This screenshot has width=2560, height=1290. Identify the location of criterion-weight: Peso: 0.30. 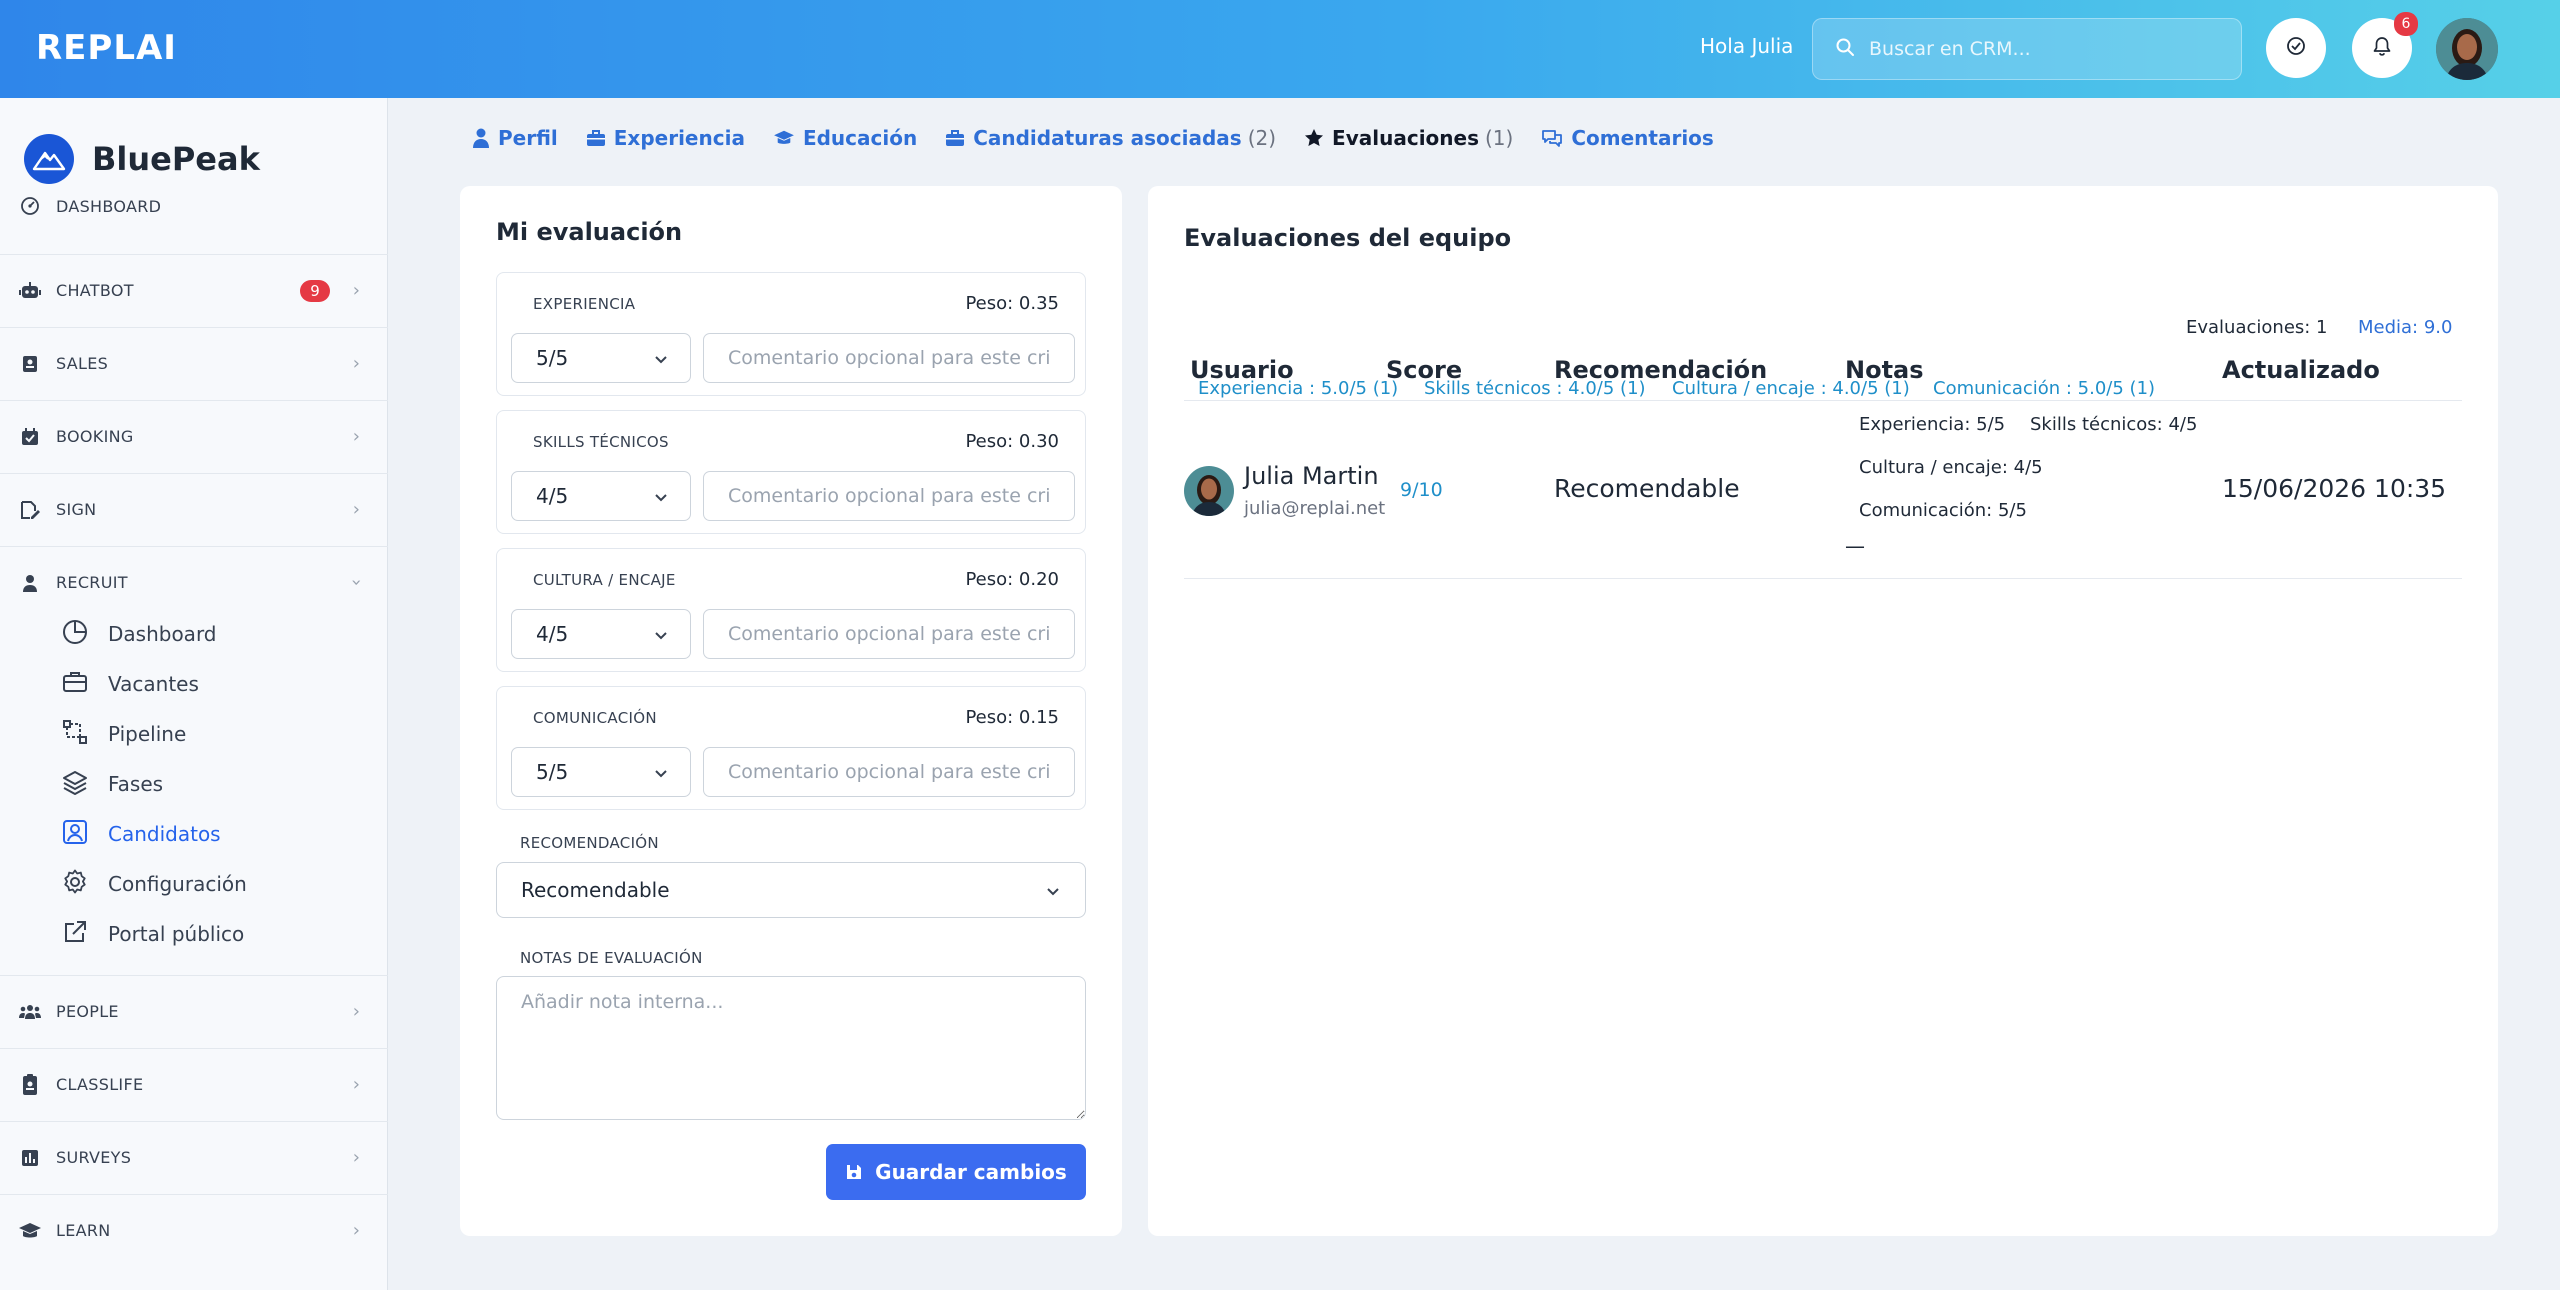
(1012, 441).